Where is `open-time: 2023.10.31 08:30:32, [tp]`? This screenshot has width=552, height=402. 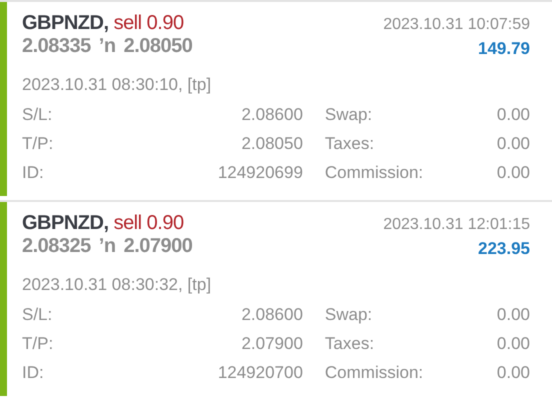
open-time: 2023.10.31 08:30:32, [tp] is located at coordinates (117, 285).